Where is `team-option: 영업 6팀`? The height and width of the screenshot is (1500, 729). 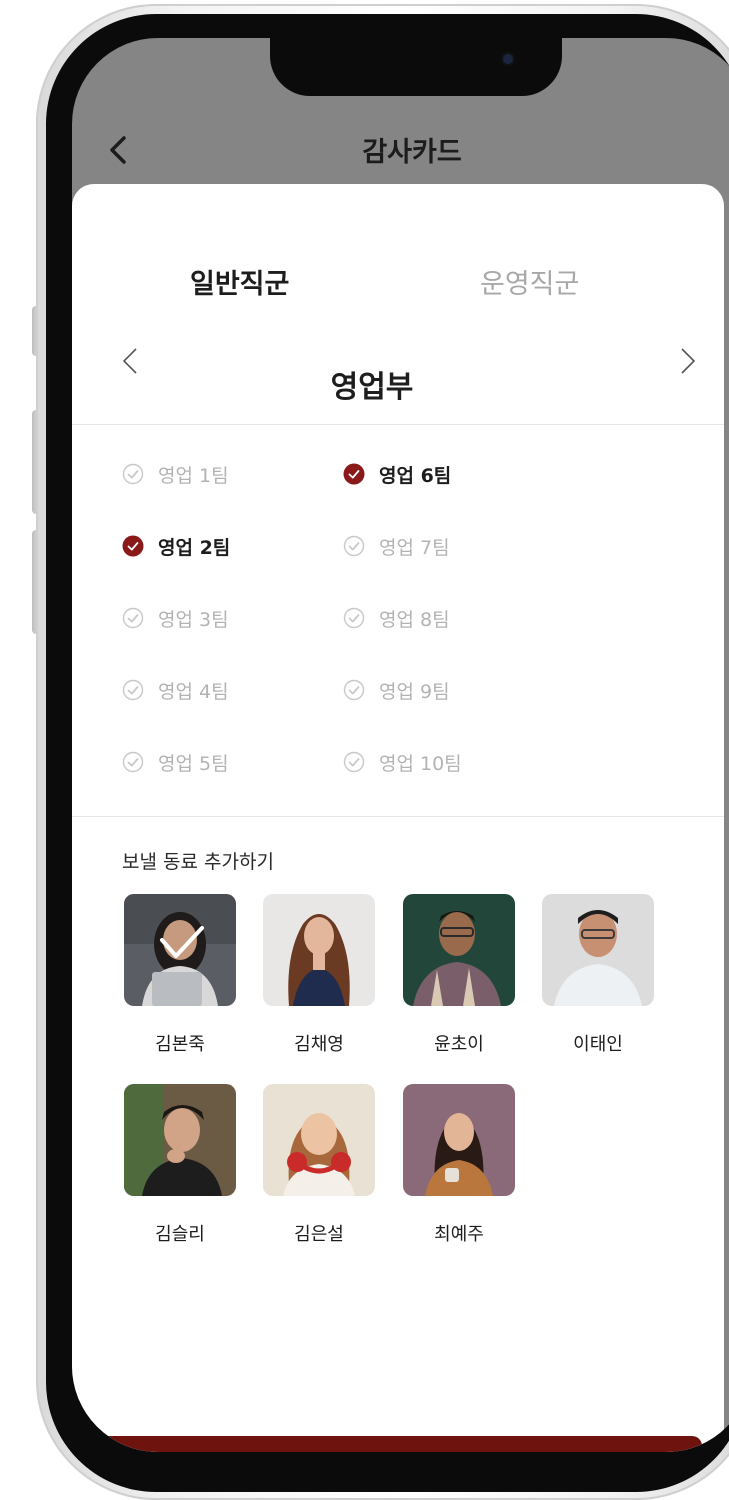
team-option: 영업 6팀 is located at coordinates (397, 474).